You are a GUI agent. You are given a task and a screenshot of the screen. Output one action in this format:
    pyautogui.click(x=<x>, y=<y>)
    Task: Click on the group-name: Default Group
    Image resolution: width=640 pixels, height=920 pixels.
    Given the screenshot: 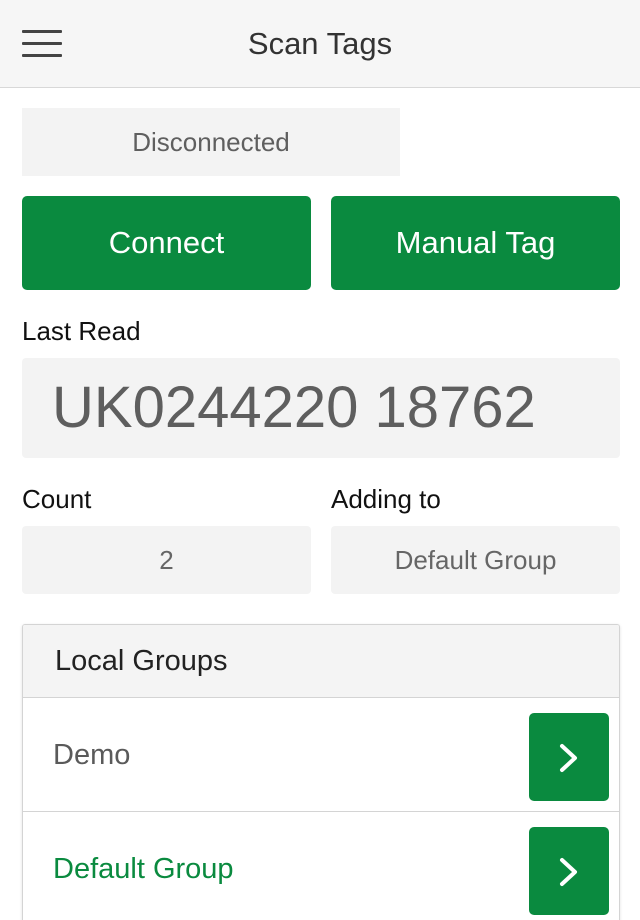 What is the action you would take?
    pyautogui.click(x=143, y=869)
    